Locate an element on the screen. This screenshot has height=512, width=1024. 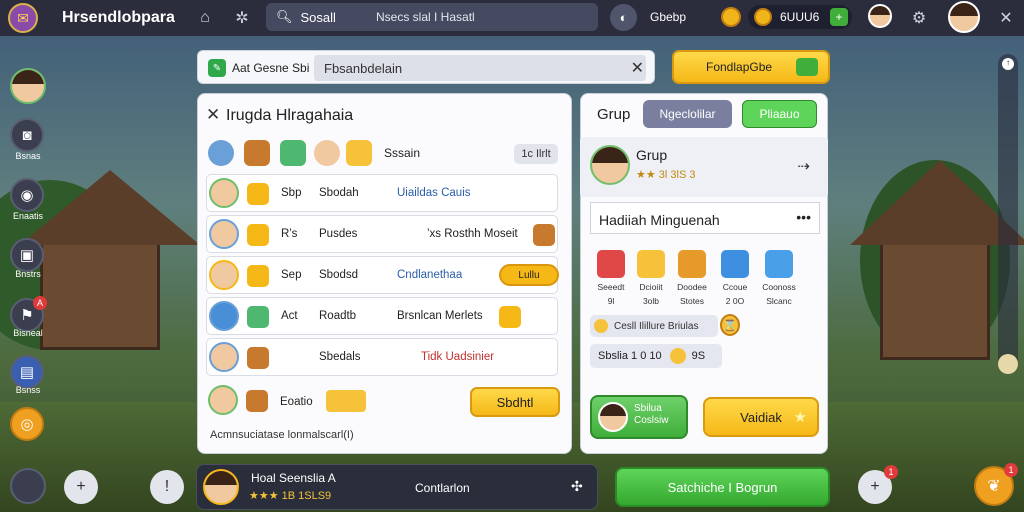
mode-label: Gbebp is located at coordinates (668, 17).